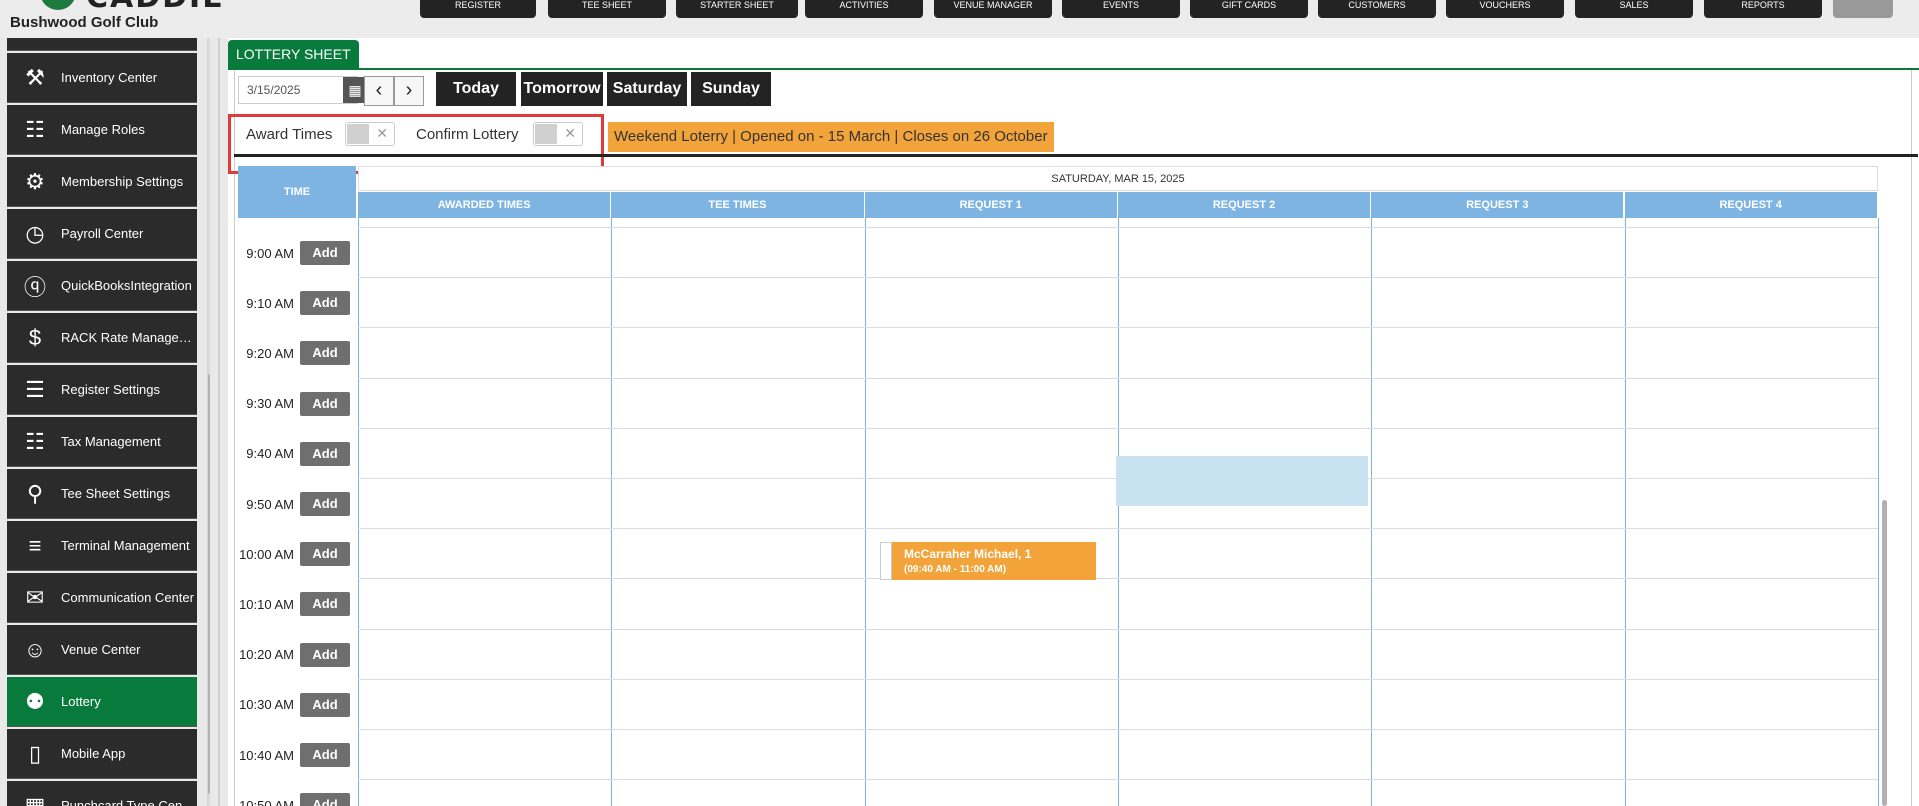 This screenshot has height=806, width=1919. Describe the element at coordinates (1763, 9) in the screenshot. I see `nav-button-10: REPORTS` at that location.